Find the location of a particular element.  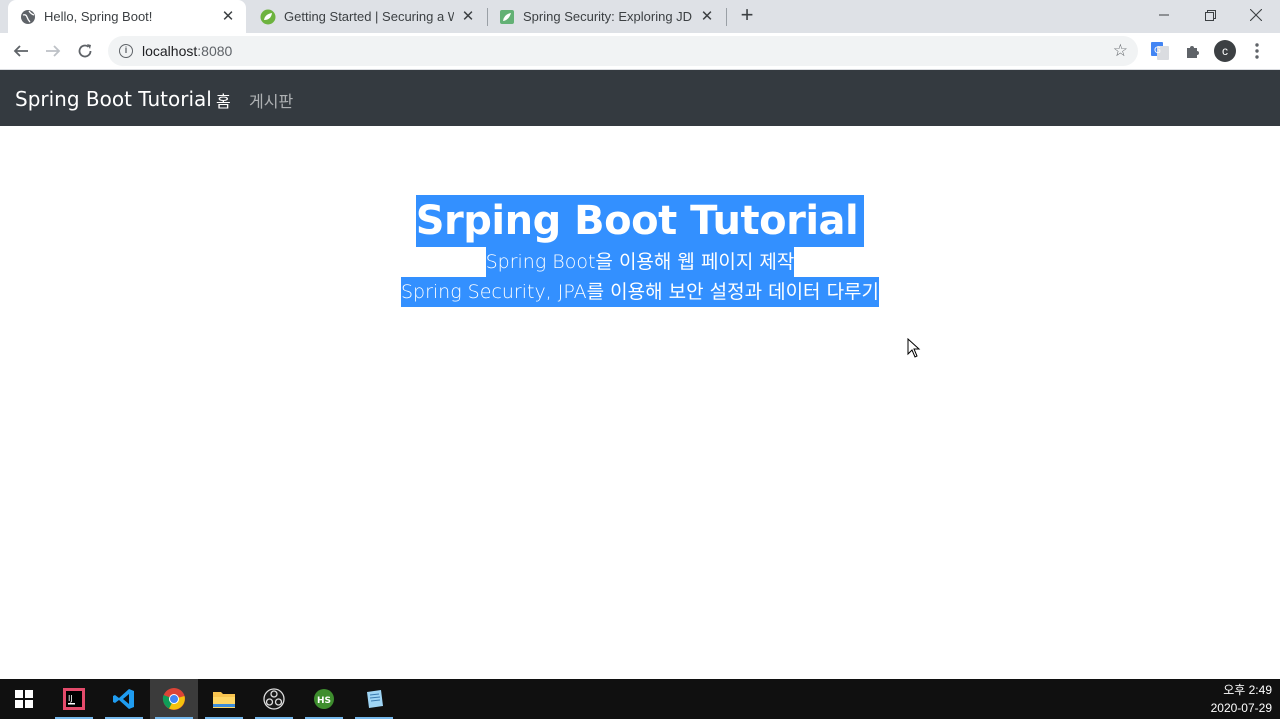

page-title: Srping Boot Tutorial is located at coordinates (640, 221).